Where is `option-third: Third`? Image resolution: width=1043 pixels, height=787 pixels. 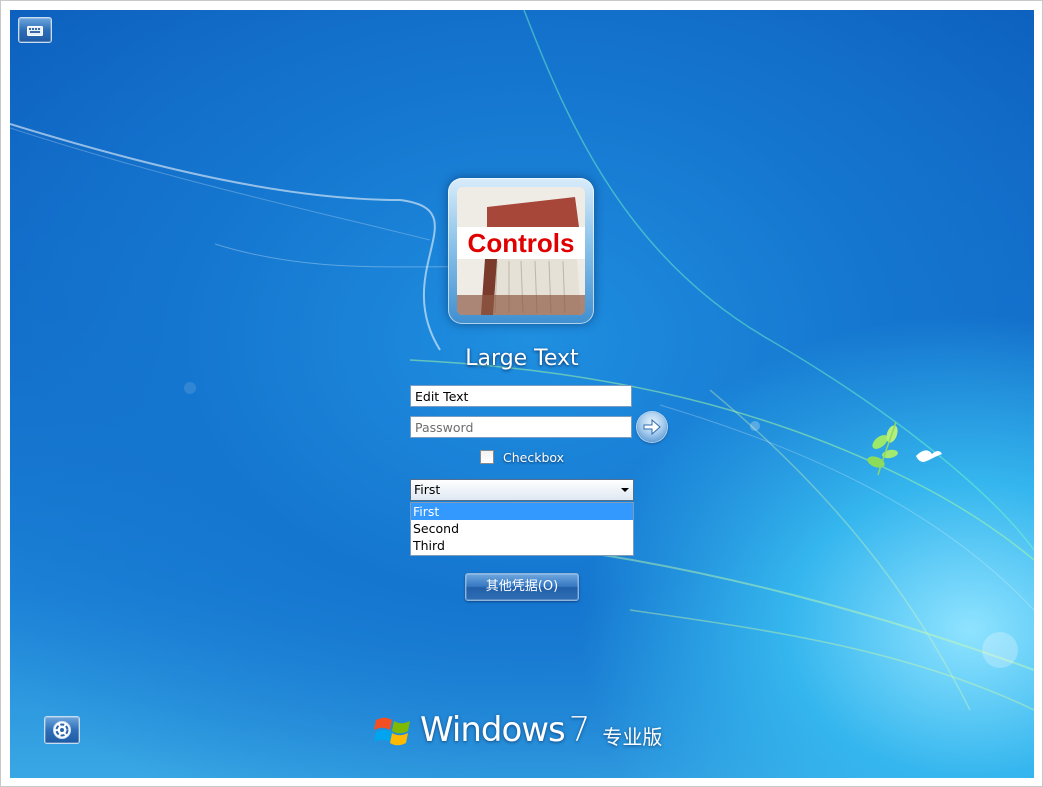
option-third: Third is located at coordinates (522, 545).